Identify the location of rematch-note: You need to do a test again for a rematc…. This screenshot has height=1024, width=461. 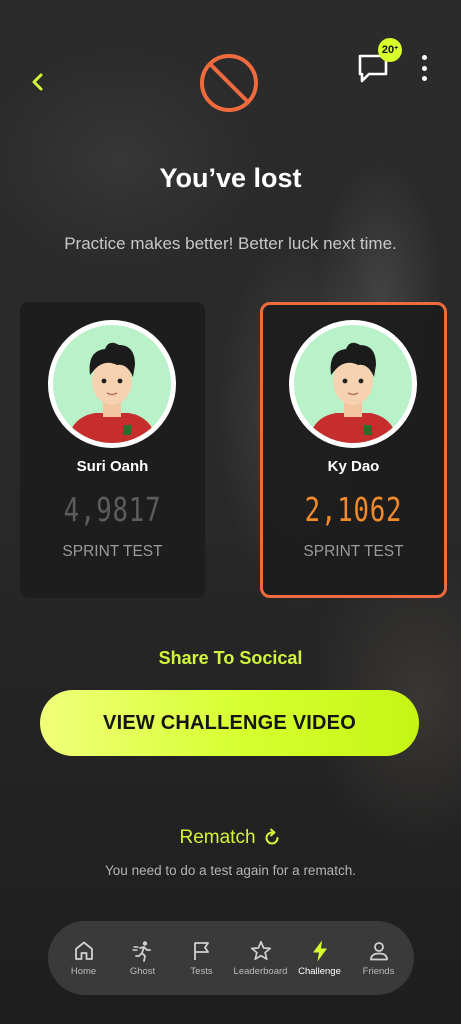
(230, 870).